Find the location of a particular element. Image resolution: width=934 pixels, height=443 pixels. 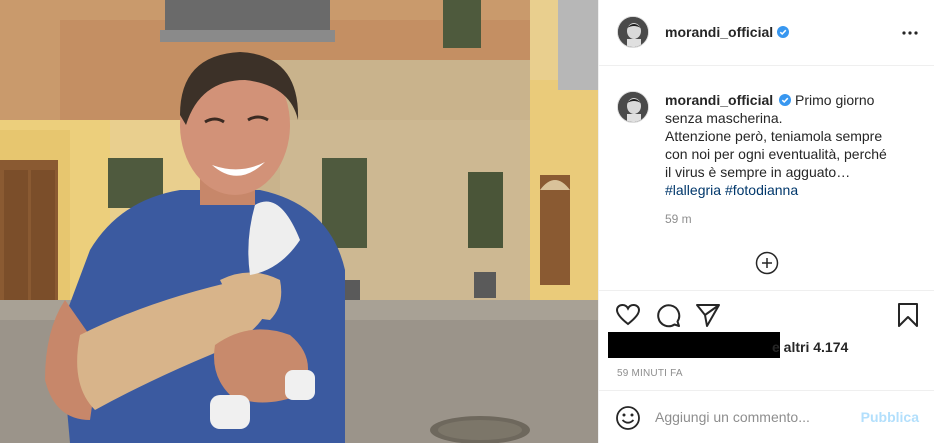

avatar is located at coordinates (633, 32).